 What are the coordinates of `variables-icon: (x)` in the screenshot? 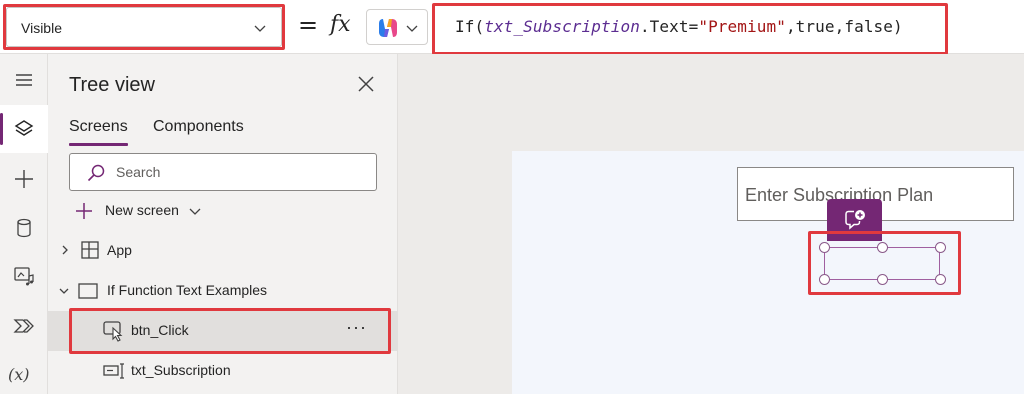 It's located at (19, 374).